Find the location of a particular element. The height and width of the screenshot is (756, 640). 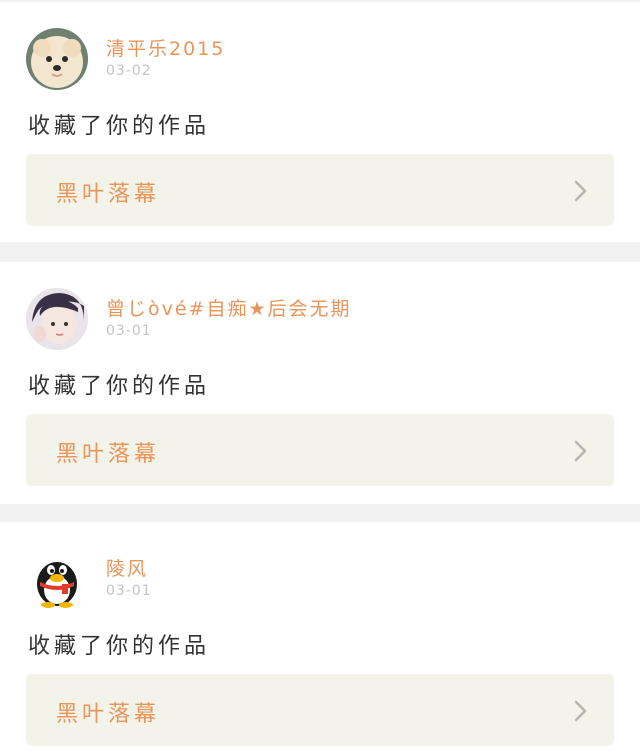

username: 清平乐2015 is located at coordinates (165, 47).